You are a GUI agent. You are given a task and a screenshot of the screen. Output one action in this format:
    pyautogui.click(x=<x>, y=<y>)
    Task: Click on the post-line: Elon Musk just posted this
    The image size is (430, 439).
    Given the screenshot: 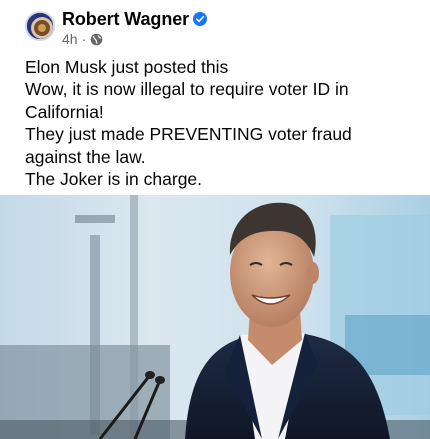 What is the action you would take?
    pyautogui.click(x=127, y=67)
    